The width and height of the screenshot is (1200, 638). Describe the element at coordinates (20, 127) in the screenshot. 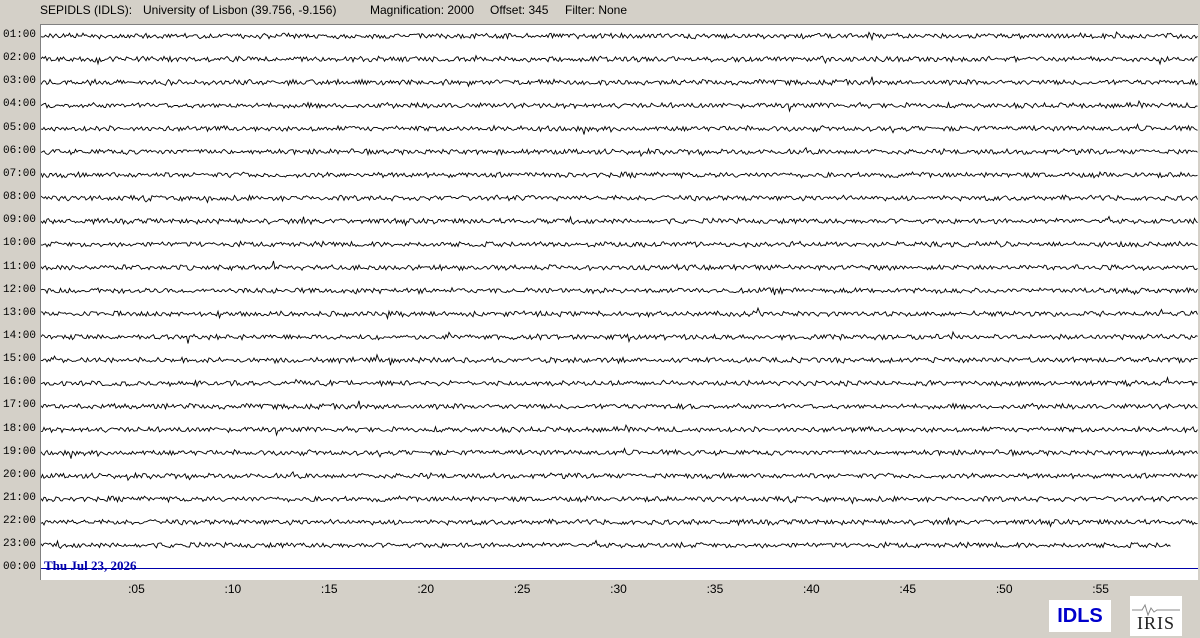

I see `hour-label: 05:00` at that location.